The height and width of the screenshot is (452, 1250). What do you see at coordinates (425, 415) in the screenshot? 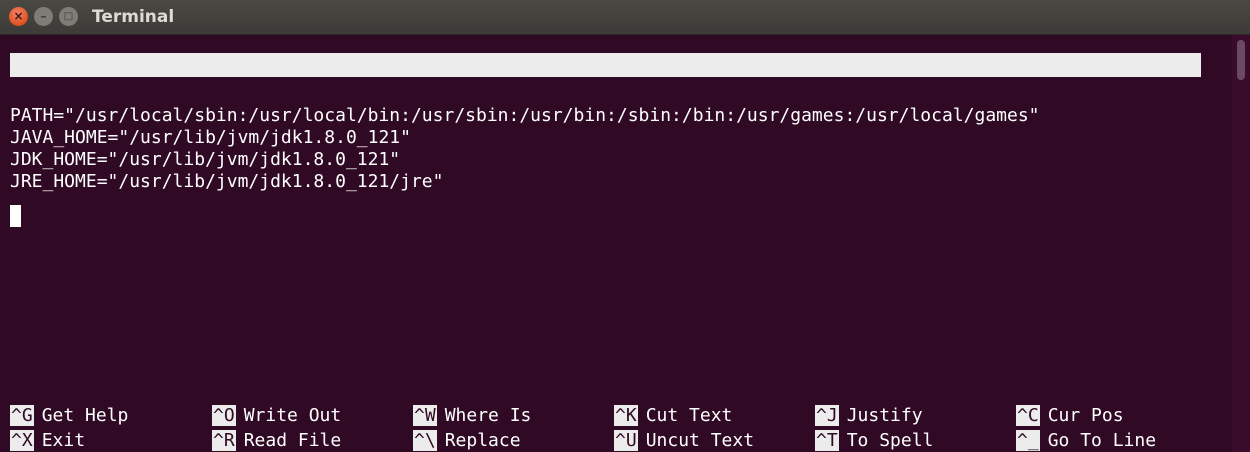
I see `shortcut-key: ^W` at bounding box center [425, 415].